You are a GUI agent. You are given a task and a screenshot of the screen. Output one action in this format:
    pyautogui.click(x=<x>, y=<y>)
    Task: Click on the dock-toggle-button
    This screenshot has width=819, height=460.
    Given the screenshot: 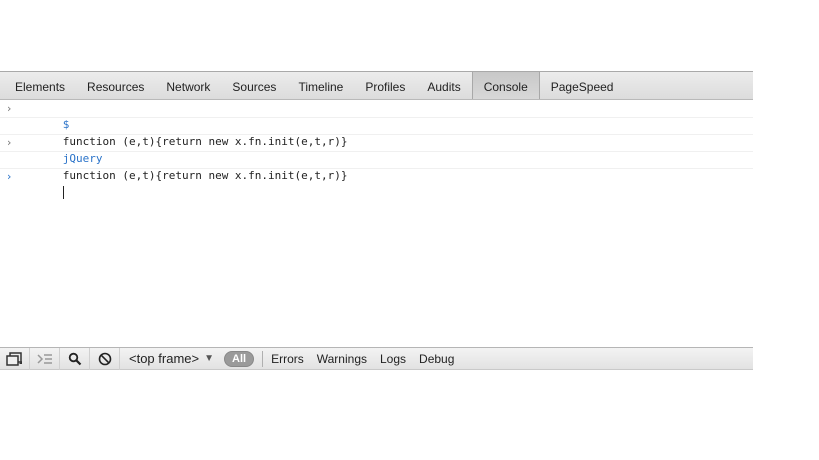 What is the action you would take?
    pyautogui.click(x=15, y=358)
    